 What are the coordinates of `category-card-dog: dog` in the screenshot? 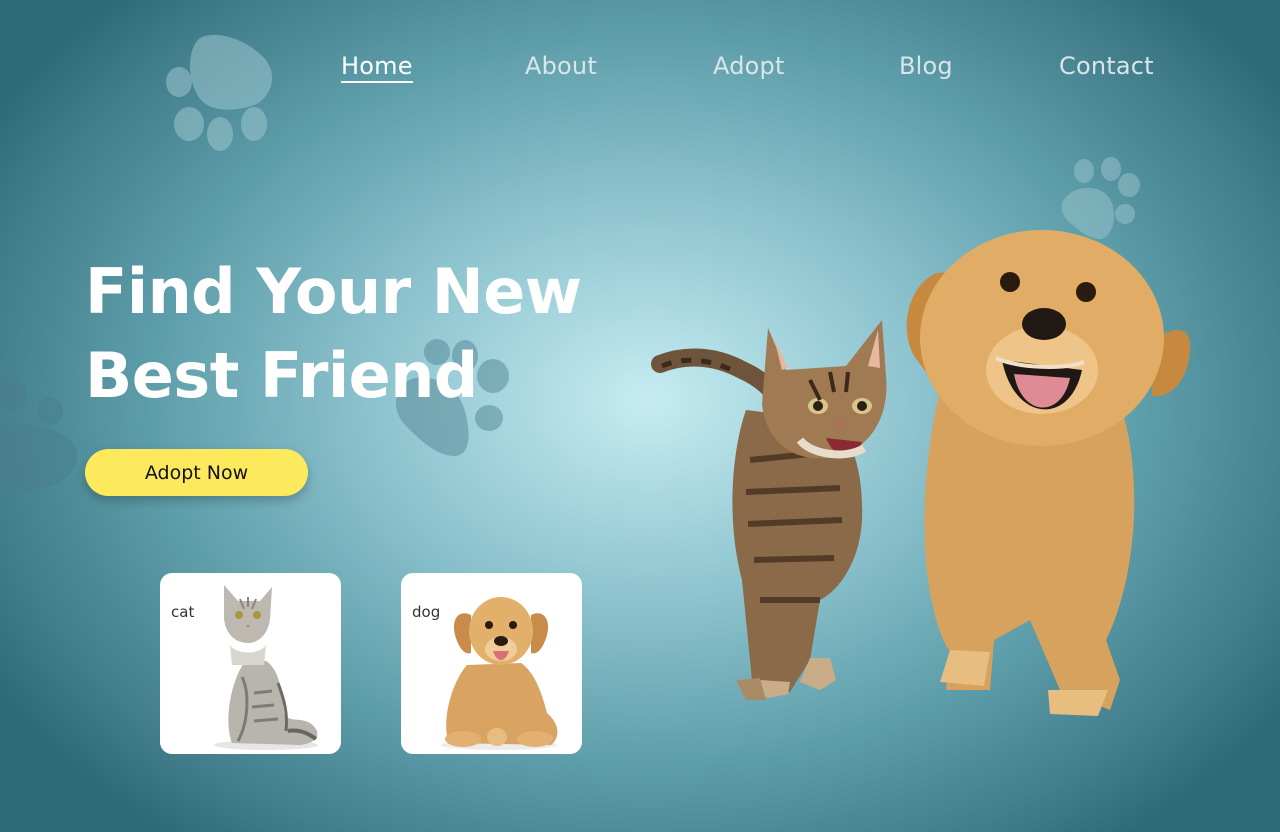 It's located at (491, 663).